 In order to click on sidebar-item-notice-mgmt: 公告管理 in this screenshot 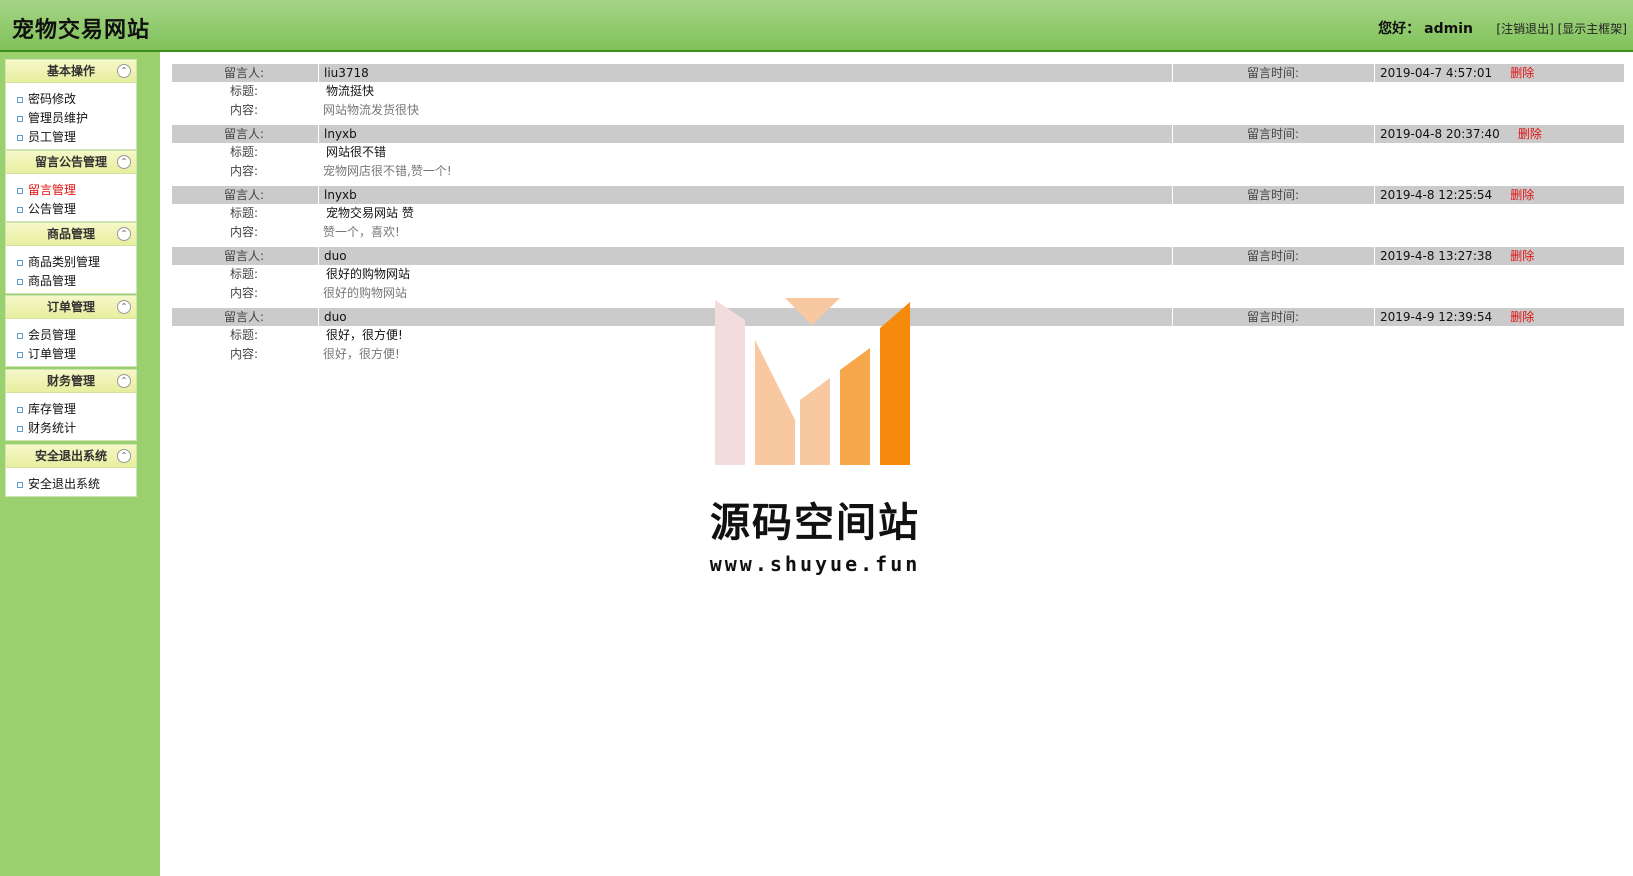, I will do `click(71, 209)`.